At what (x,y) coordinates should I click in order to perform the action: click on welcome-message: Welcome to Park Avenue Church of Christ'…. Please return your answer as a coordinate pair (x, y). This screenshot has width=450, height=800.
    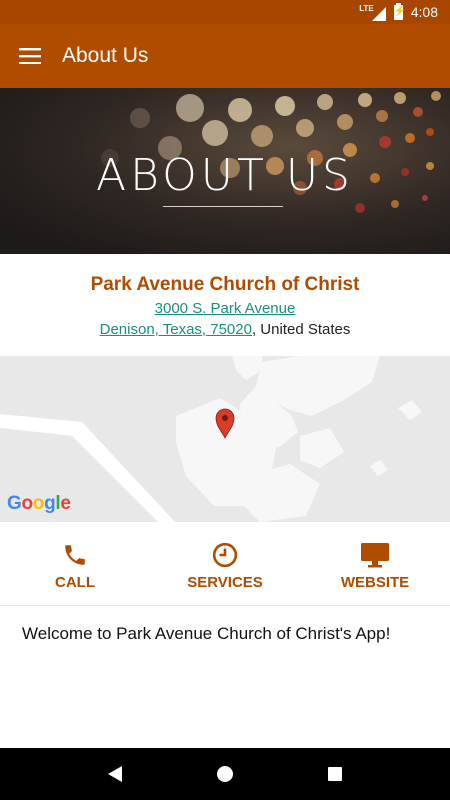
    Looking at the image, I should click on (206, 633).